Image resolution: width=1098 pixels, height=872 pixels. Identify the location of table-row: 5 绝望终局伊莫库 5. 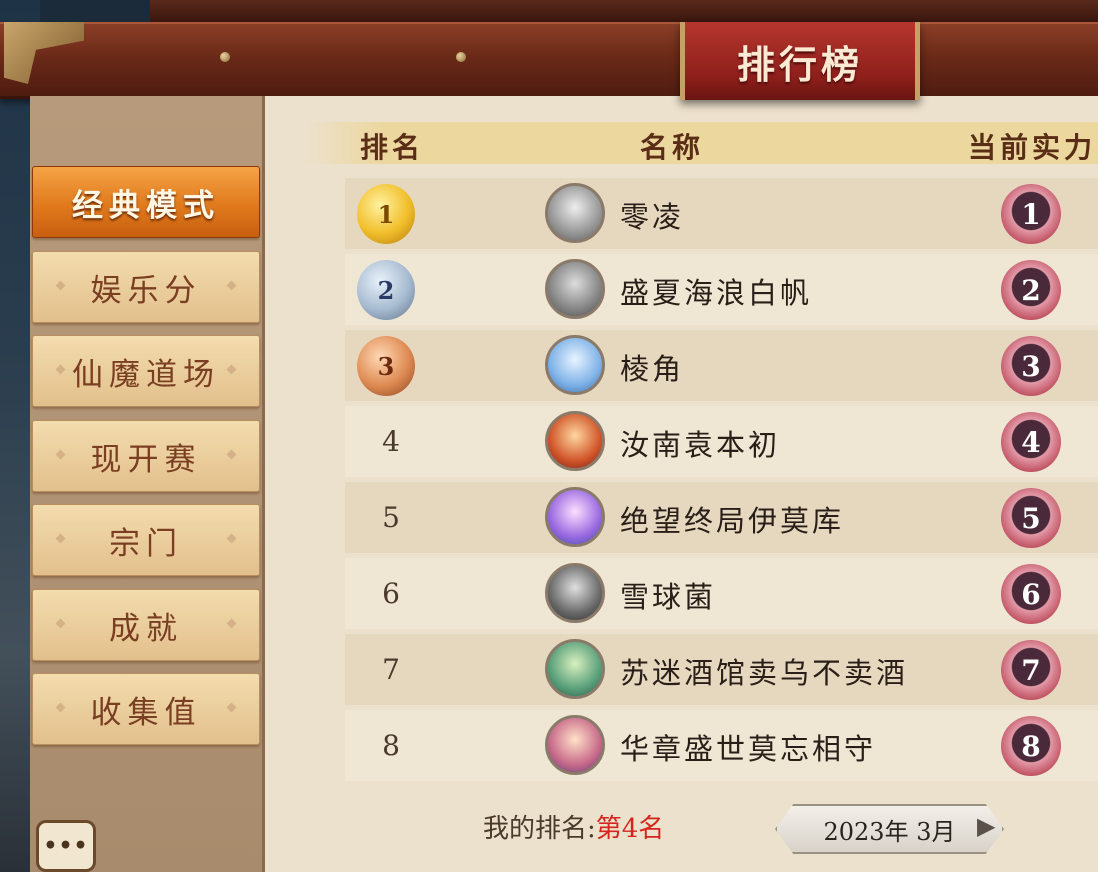
(721, 517).